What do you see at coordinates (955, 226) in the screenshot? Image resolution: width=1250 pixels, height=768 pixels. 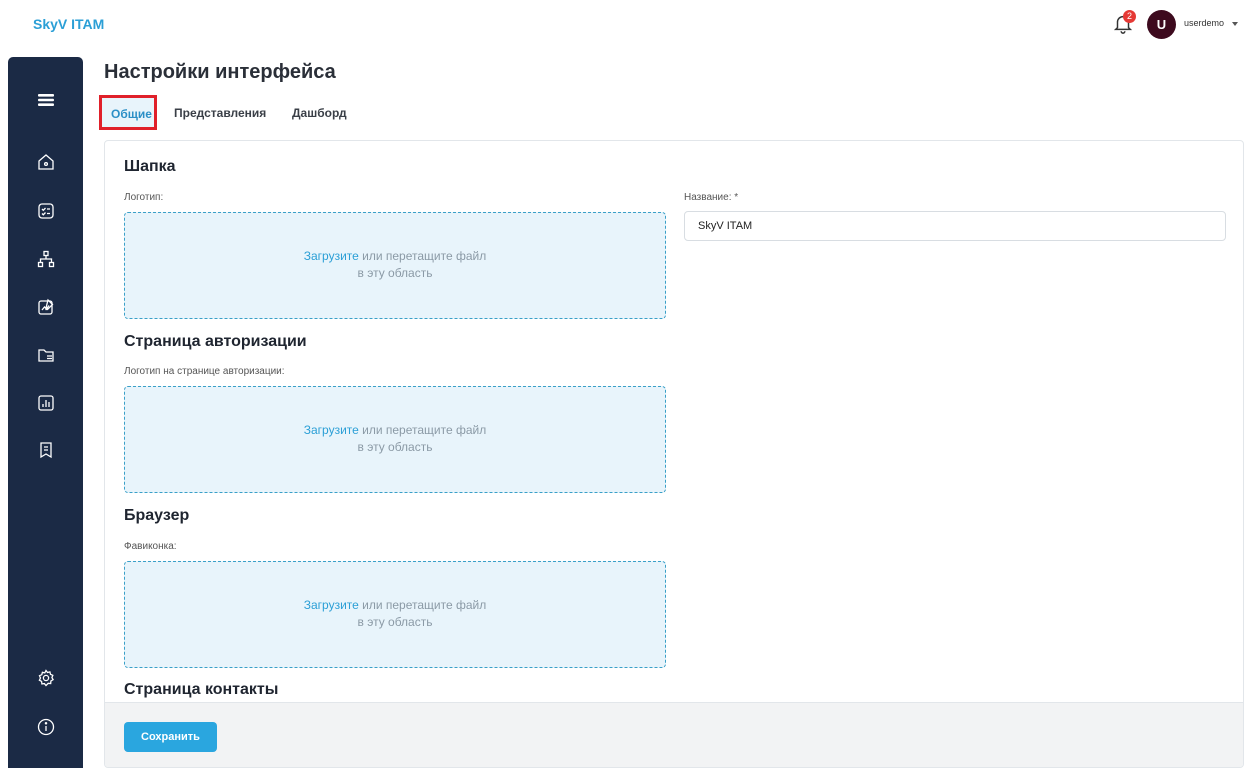 I see `name-input: SkyV ITAM` at bounding box center [955, 226].